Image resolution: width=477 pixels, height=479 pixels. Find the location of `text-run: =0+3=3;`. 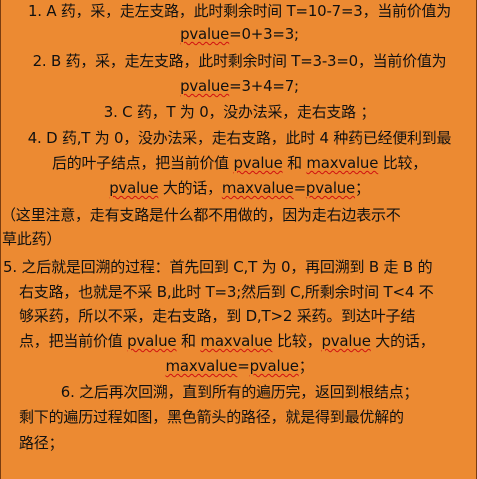

text-run: =0+3=3; is located at coordinates (264, 34).